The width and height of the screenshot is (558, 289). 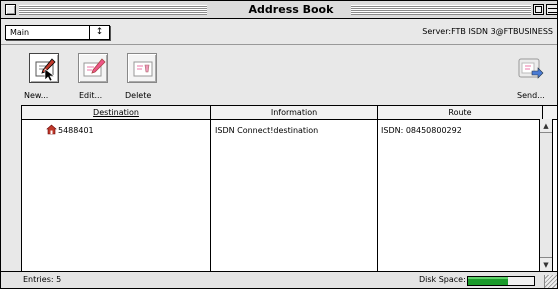 What do you see at coordinates (279, 44) in the screenshot?
I see `divider` at bounding box center [279, 44].